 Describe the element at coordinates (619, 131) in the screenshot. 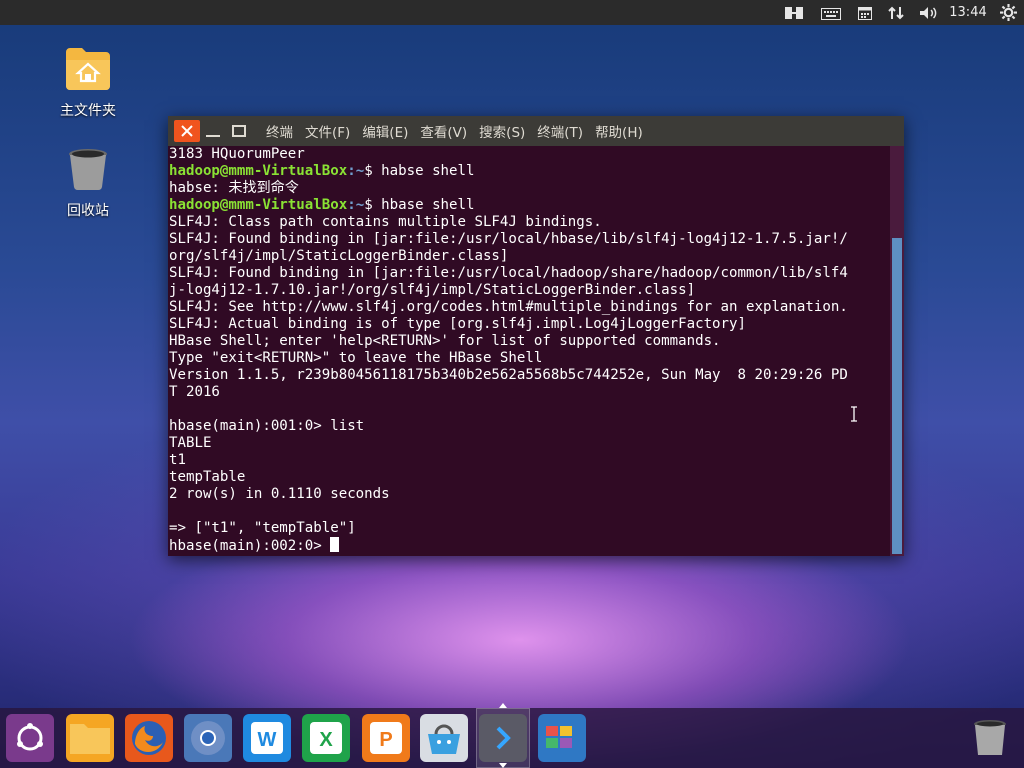

I see `menu-help: 帮助(H)` at that location.